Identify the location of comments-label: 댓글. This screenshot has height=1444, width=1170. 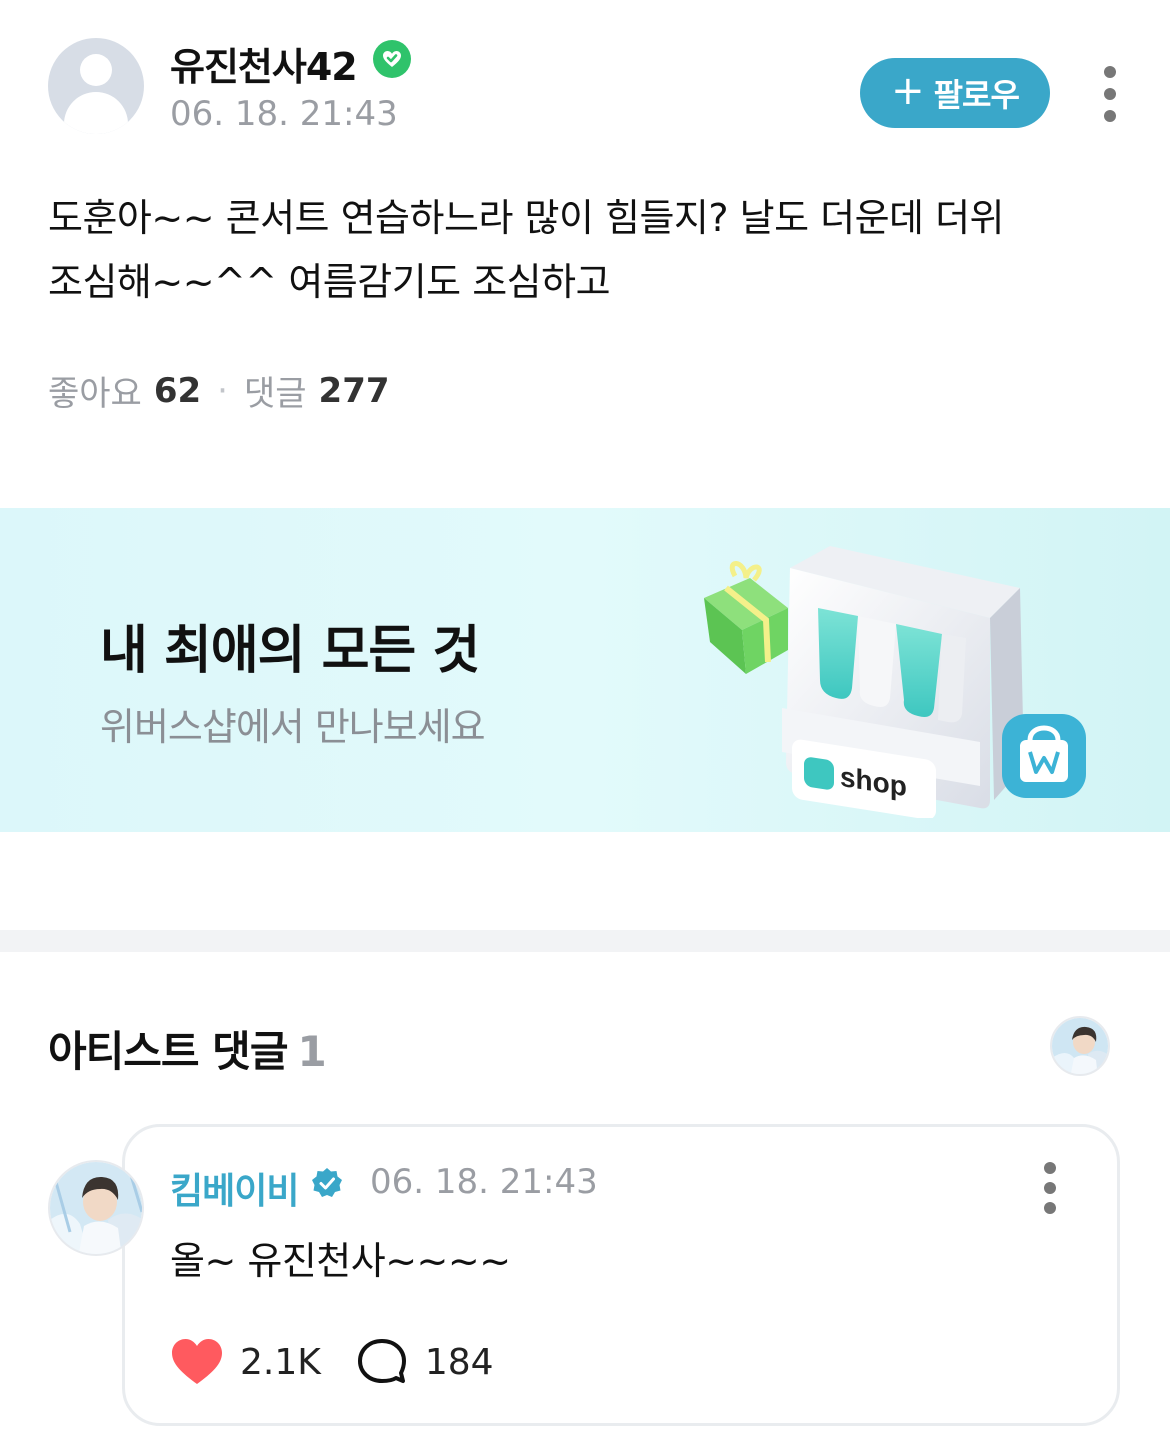
(275, 394).